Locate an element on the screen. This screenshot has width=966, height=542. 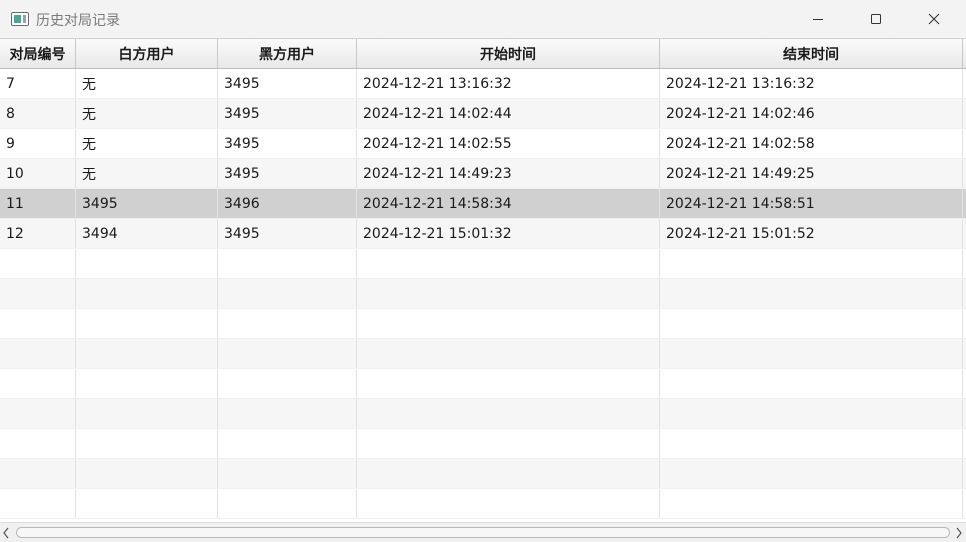
column-header-game-id: 对局编号 is located at coordinates (38, 53).